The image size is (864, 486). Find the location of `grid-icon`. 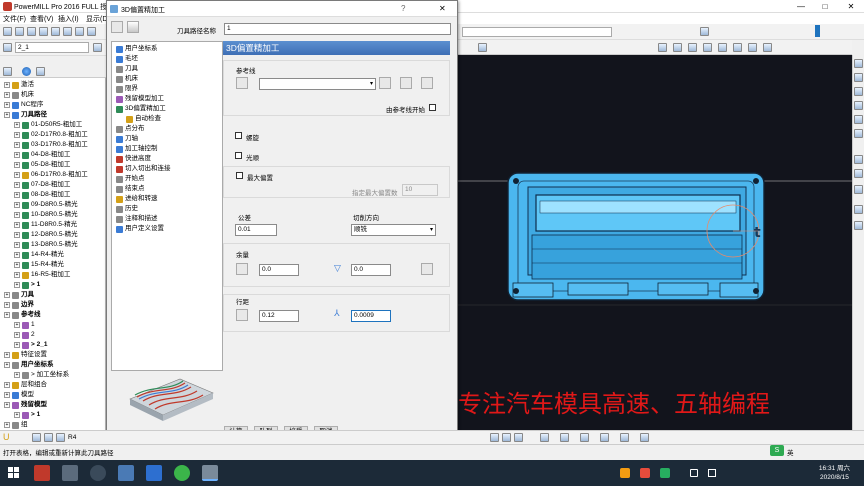

grid-icon is located at coordinates (564, 437).